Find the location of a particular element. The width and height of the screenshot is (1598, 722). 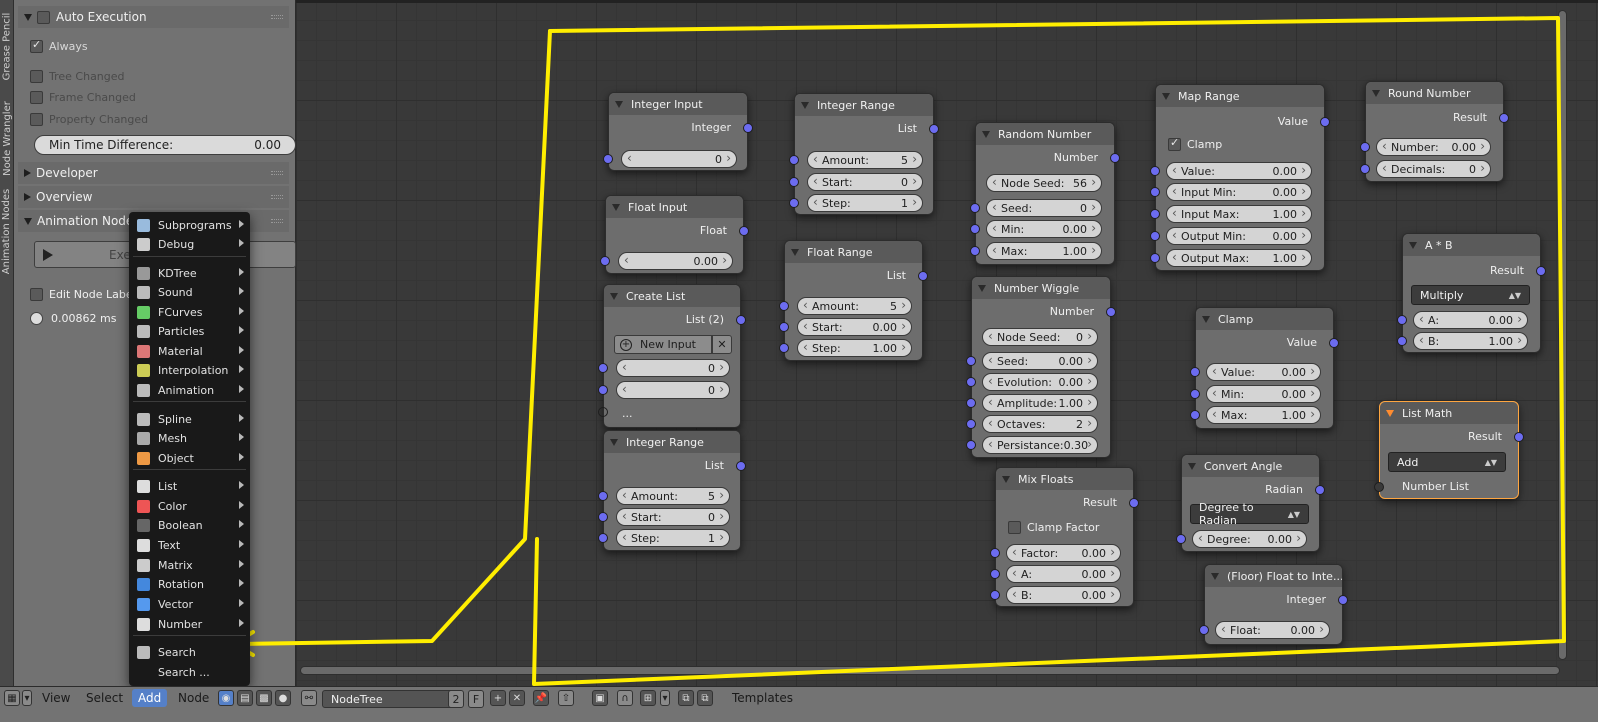

shader-nodes-icon: ◉ is located at coordinates (226, 698).